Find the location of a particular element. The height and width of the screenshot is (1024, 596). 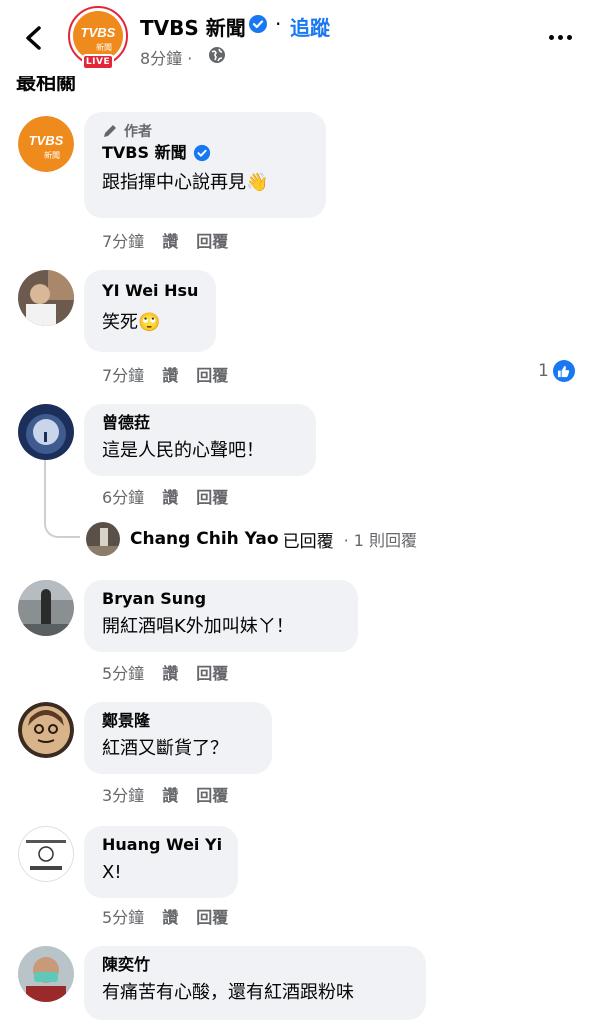

comment-bubble: 鄭景隆 紅酒又斷貨了？ is located at coordinates (178, 738).